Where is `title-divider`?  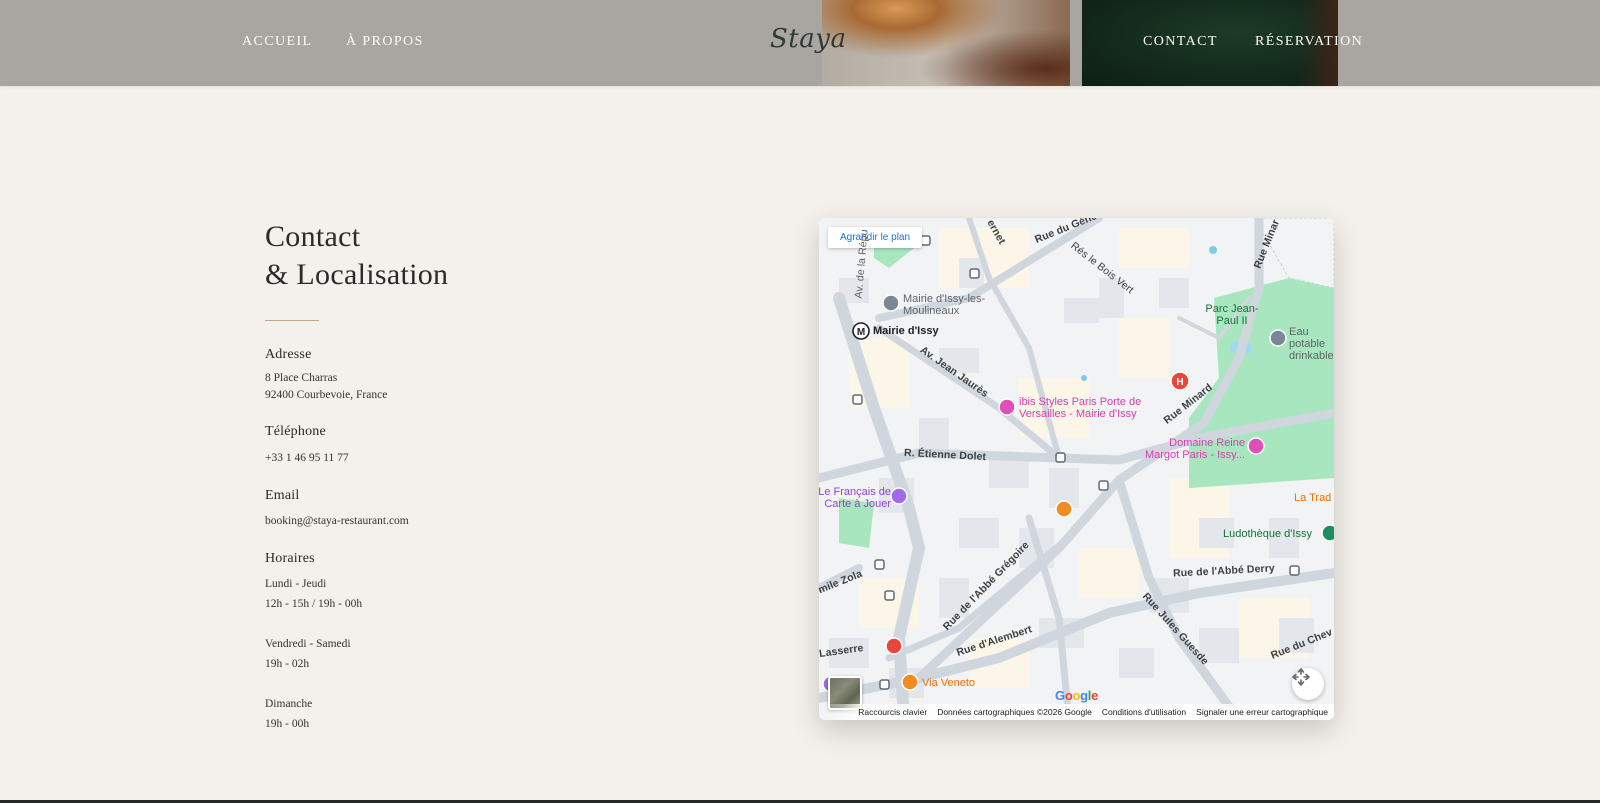
title-divider is located at coordinates (292, 320).